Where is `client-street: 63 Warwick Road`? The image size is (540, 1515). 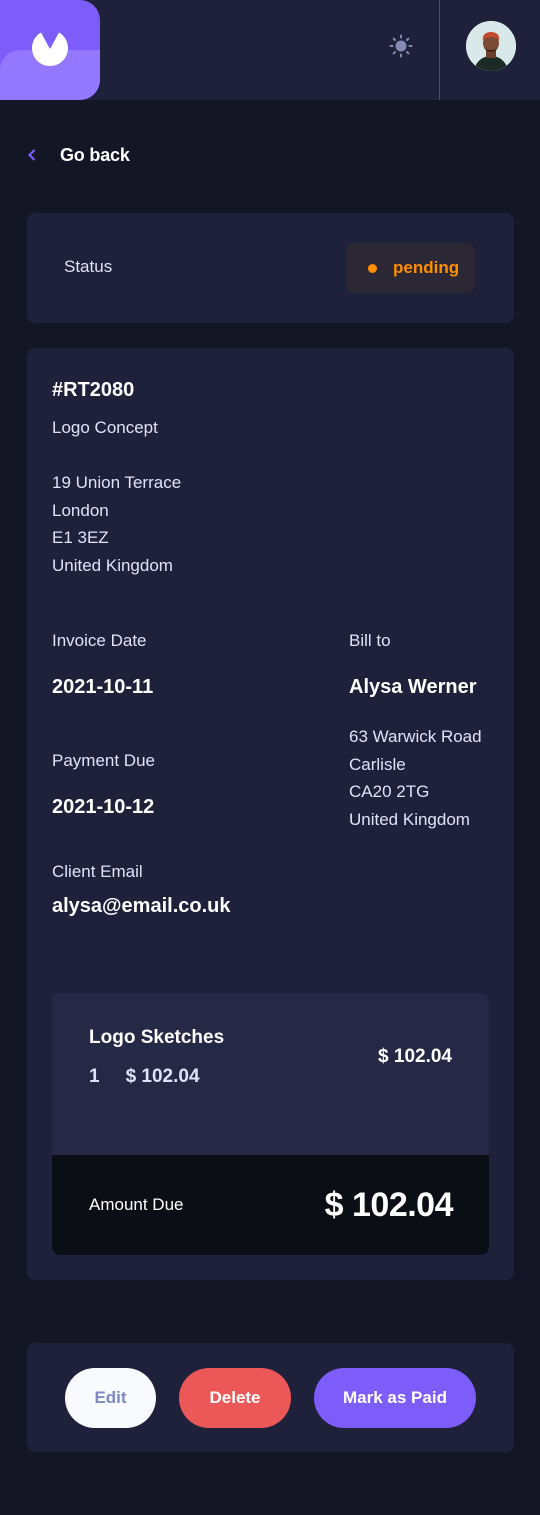 client-street: 63 Warwick Road is located at coordinates (415, 736).